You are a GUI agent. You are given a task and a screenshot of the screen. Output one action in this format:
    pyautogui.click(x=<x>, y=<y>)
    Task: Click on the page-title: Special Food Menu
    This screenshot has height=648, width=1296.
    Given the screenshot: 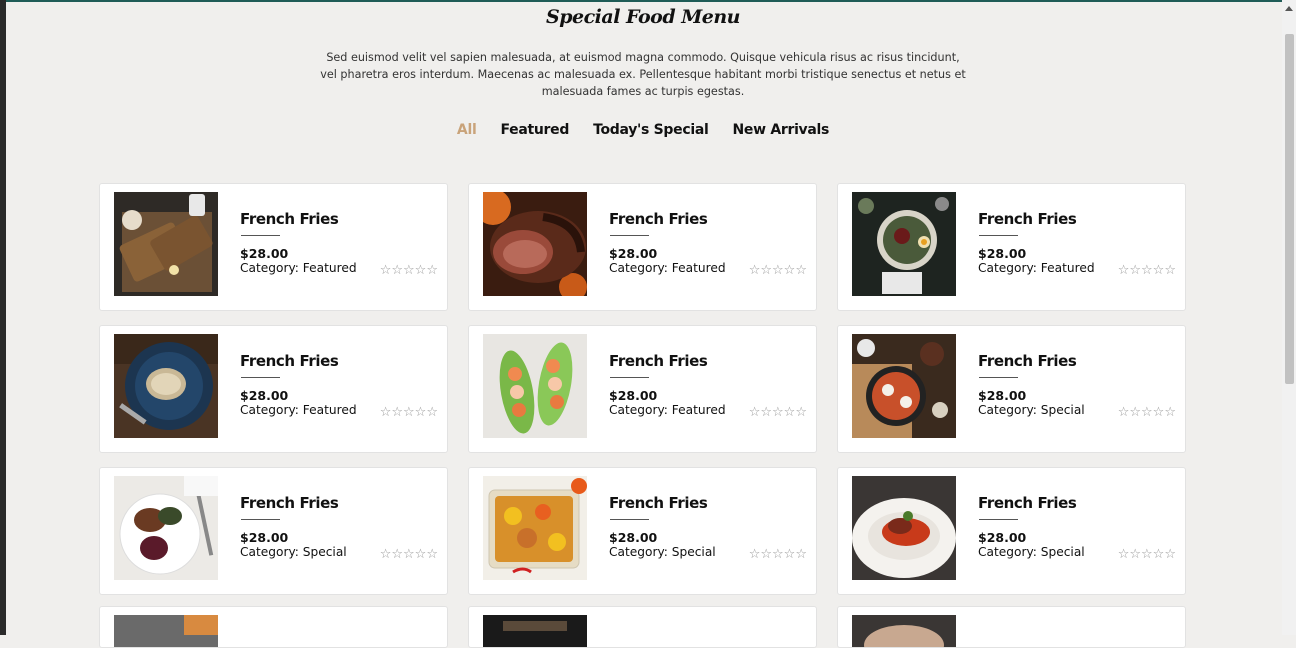 What is the action you would take?
    pyautogui.click(x=643, y=17)
    